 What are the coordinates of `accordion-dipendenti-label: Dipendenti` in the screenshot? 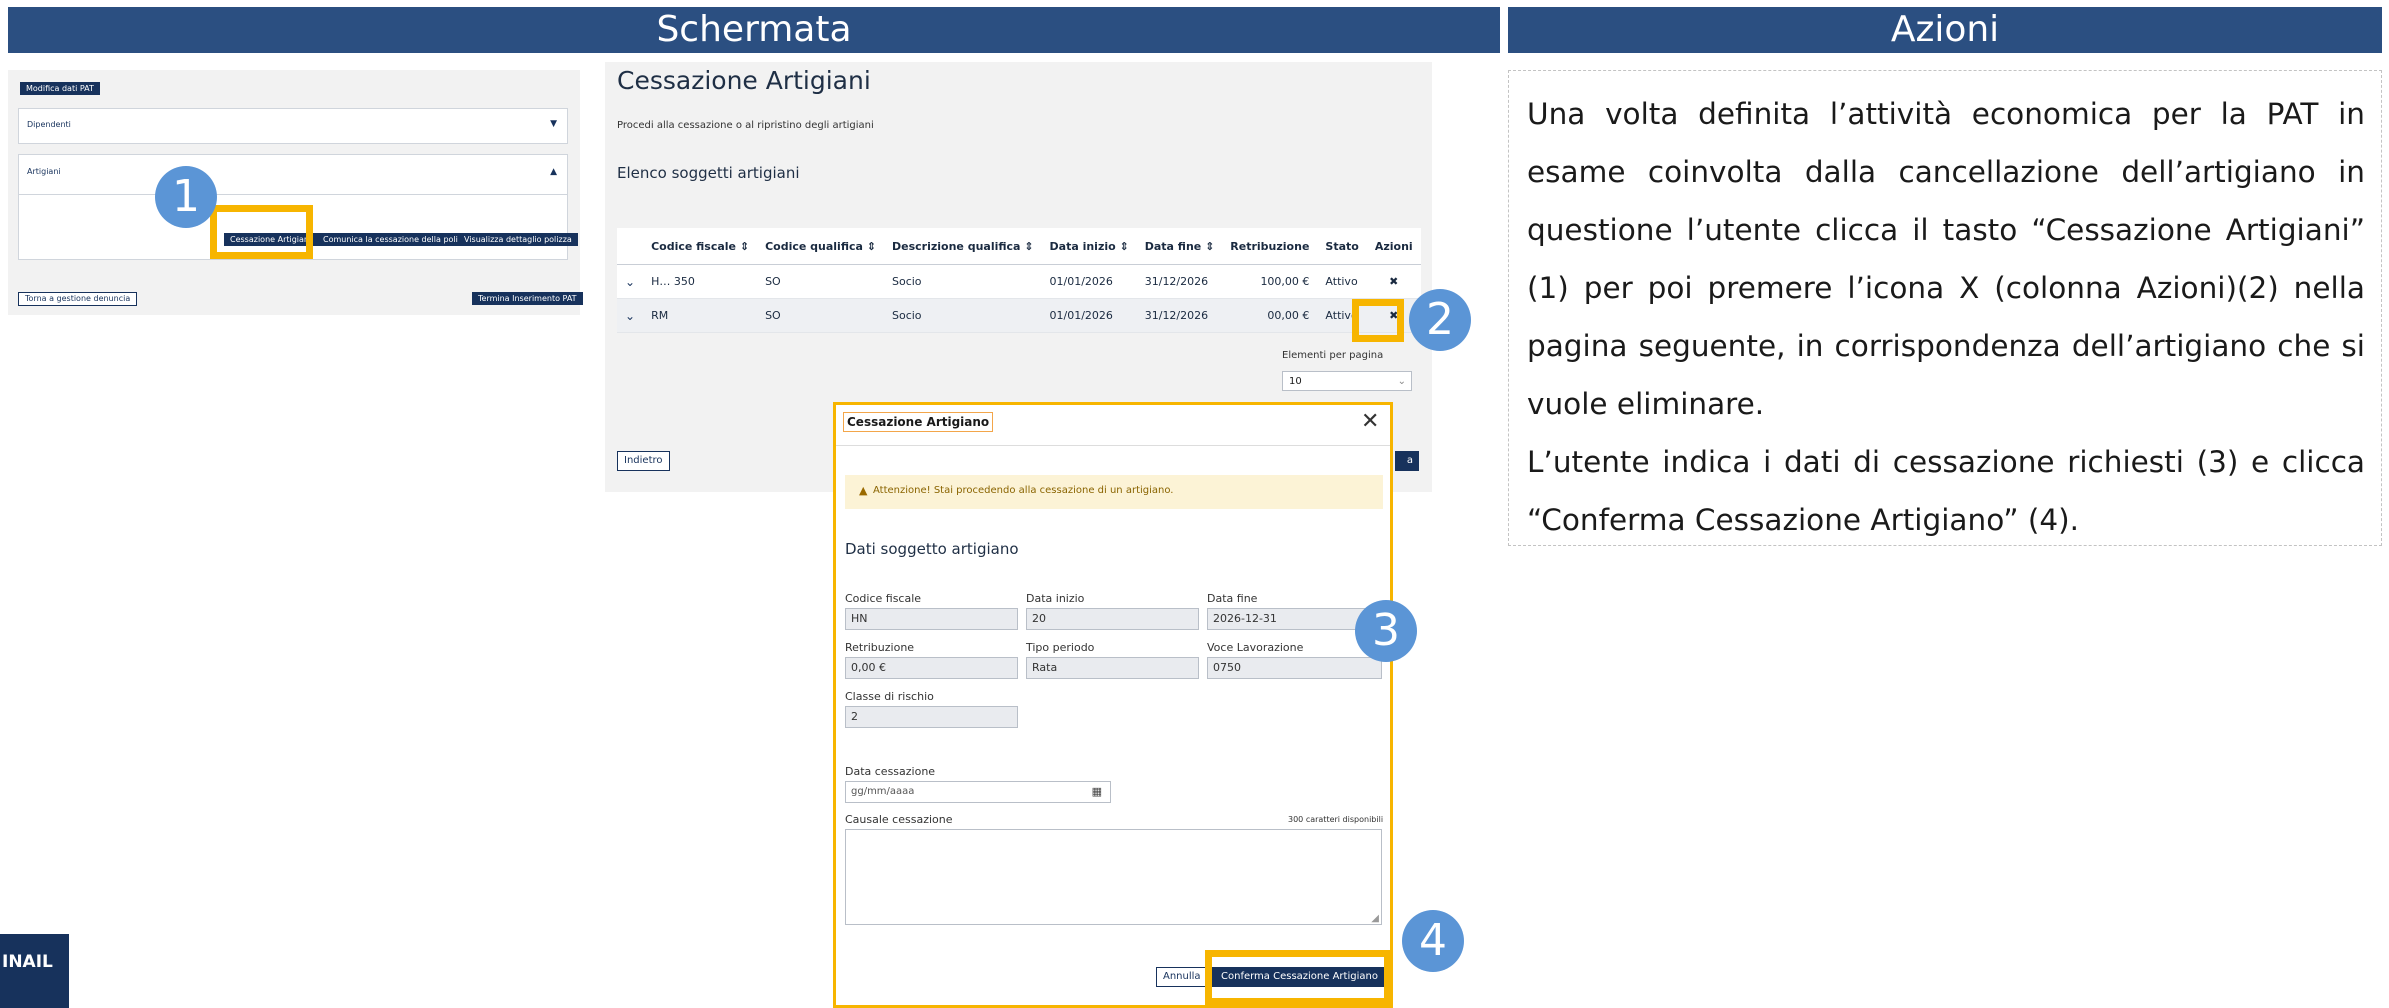 It's located at (49, 124).